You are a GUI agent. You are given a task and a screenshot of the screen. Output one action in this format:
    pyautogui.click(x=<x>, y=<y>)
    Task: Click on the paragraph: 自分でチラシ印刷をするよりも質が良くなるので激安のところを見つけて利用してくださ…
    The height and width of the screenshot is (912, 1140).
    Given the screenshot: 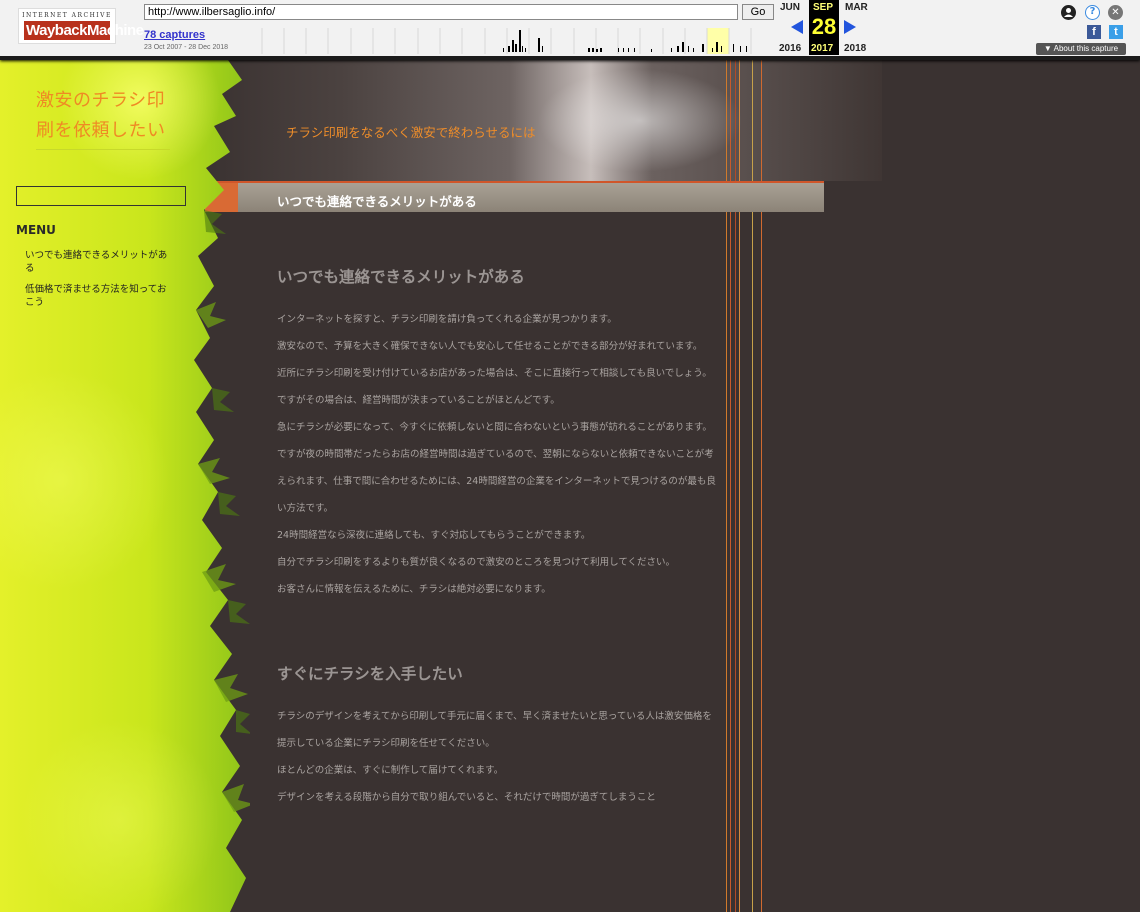 What is the action you would take?
    pyautogui.click(x=476, y=562)
    